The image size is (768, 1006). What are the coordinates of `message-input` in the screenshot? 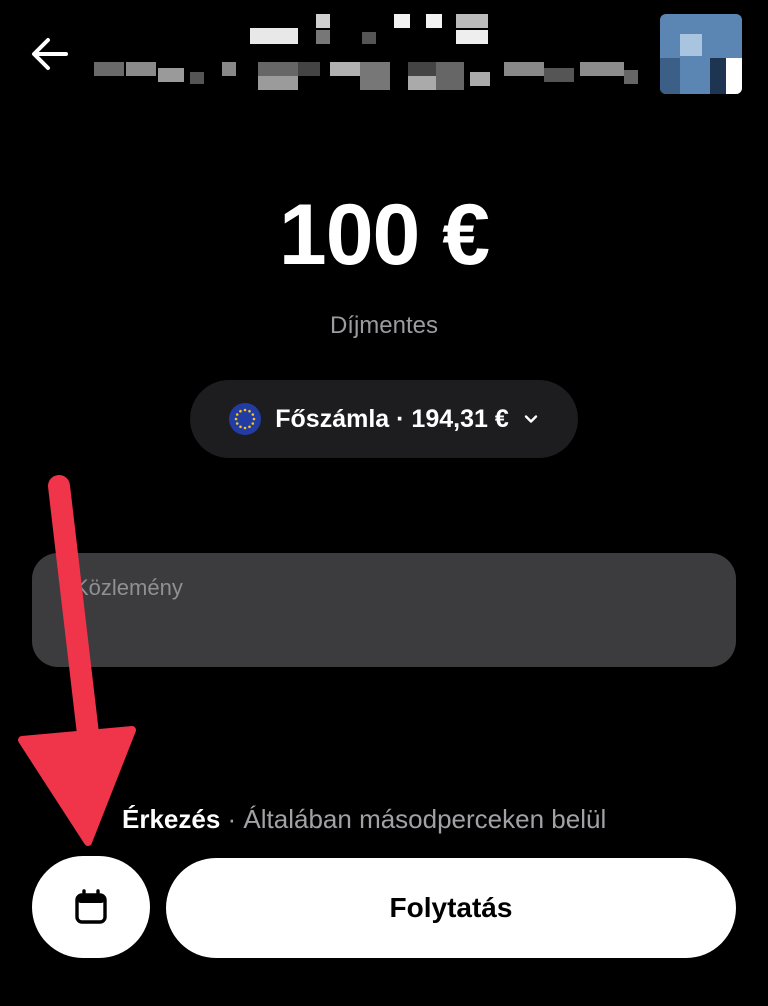 It's located at (394, 588).